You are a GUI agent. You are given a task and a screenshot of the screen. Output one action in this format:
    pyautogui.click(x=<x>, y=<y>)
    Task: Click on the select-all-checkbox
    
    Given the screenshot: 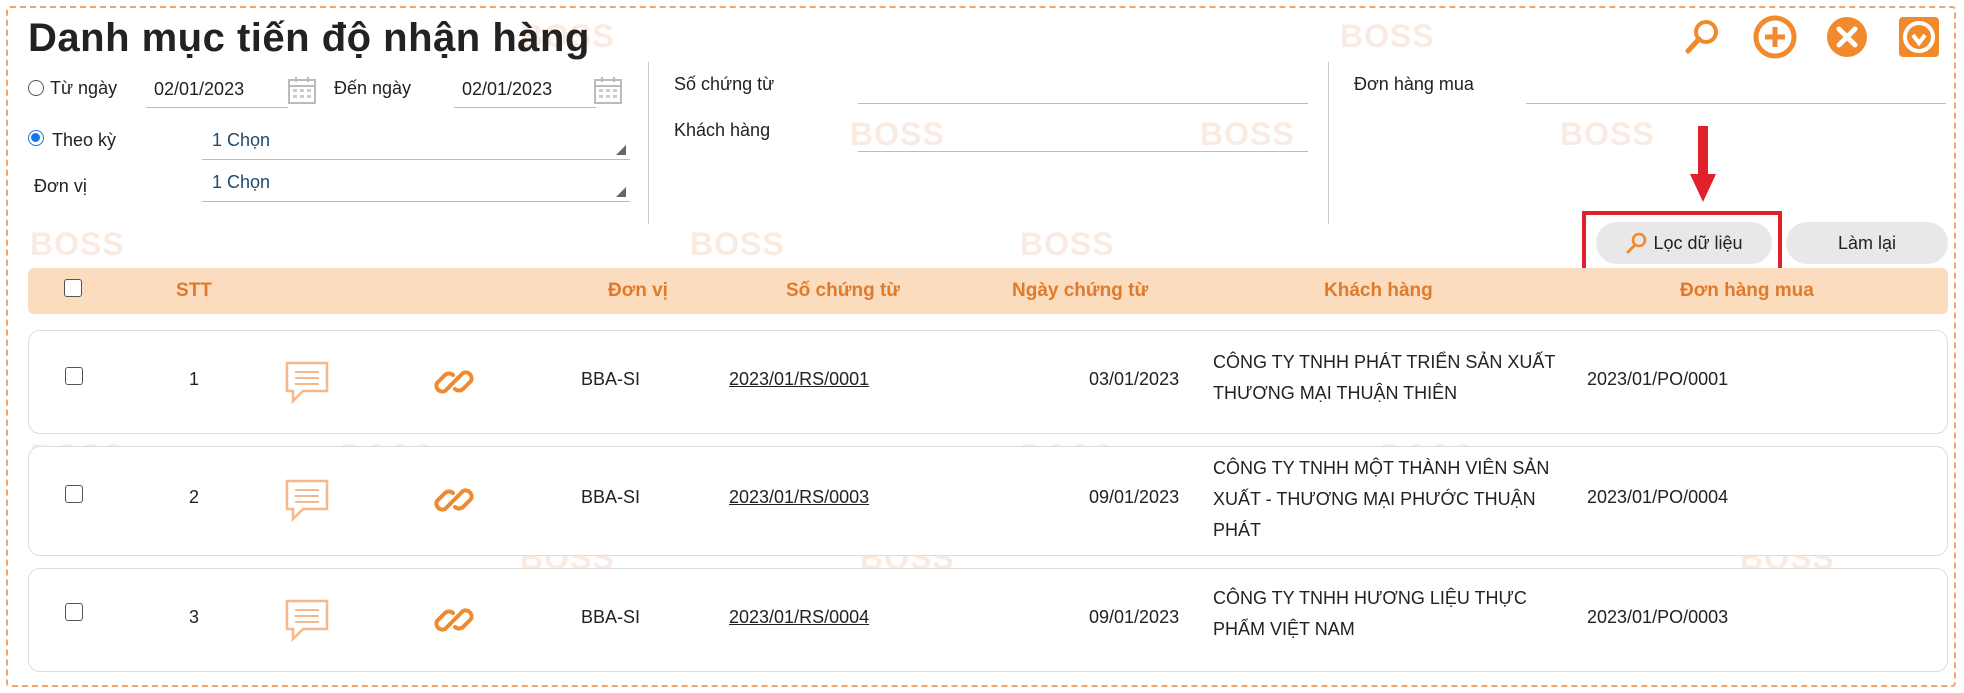 What is the action you would take?
    pyautogui.click(x=73, y=288)
    